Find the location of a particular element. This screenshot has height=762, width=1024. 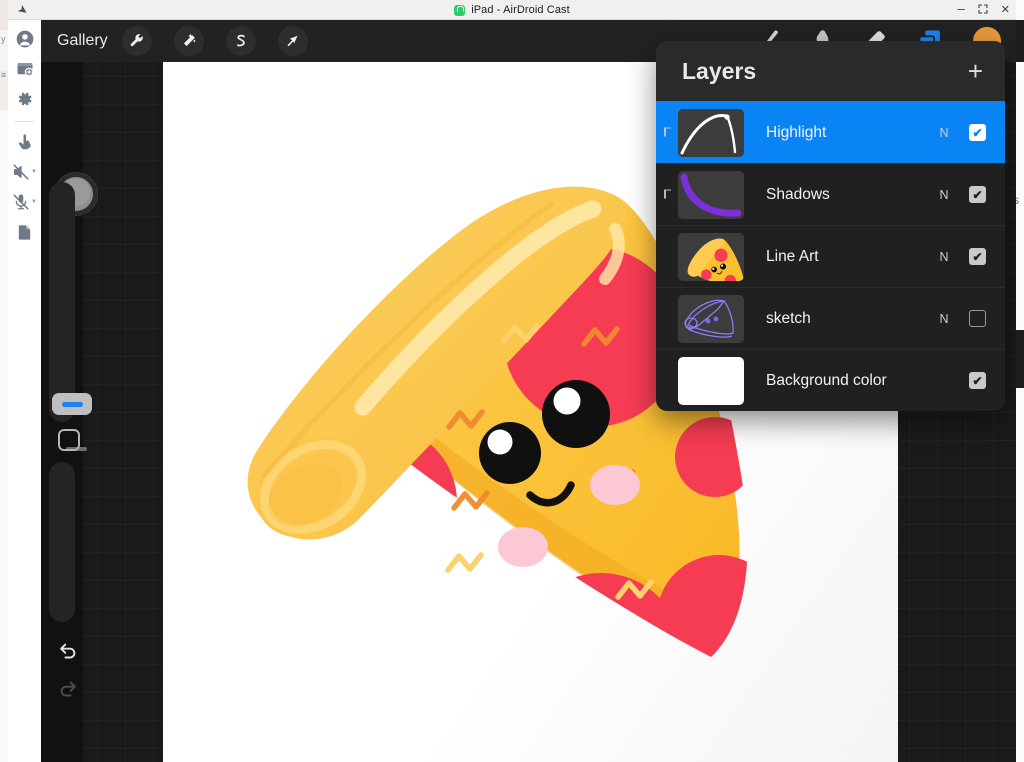

selection-icon is located at coordinates (240, 41).